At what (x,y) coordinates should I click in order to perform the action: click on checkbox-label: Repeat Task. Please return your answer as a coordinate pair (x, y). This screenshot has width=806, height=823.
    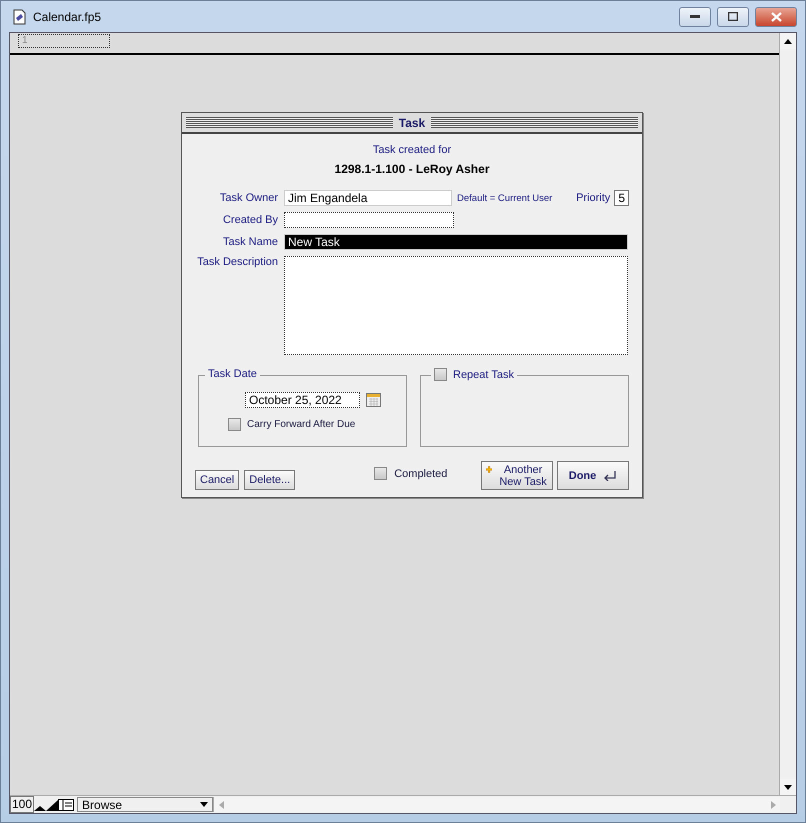
    Looking at the image, I should click on (483, 374).